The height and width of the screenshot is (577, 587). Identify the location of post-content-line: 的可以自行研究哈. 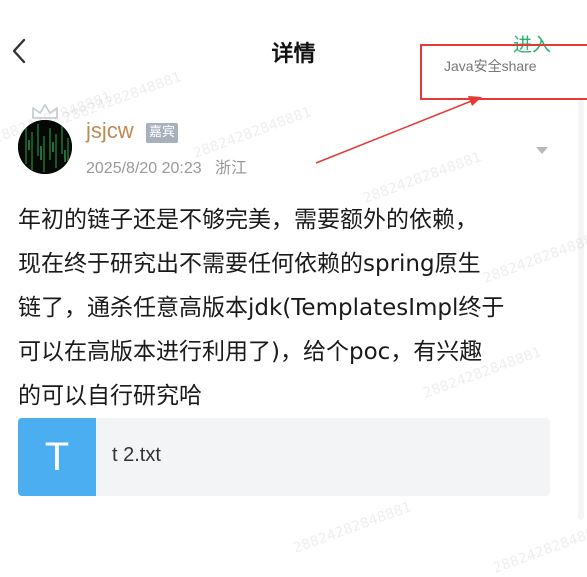
(110, 396).